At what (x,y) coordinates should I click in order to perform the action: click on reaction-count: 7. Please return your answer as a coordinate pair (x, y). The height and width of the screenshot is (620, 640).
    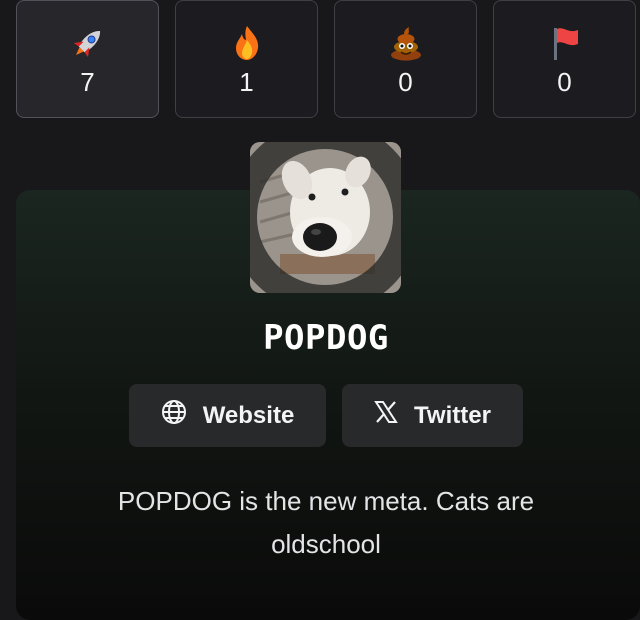
    Looking at the image, I should click on (87, 82).